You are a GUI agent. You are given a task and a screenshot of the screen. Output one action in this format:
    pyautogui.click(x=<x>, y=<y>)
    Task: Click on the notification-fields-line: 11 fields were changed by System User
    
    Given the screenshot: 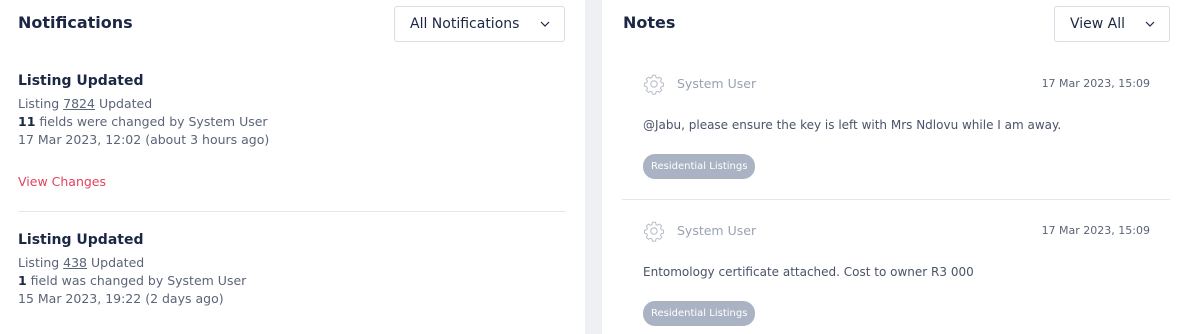 What is the action you would take?
    pyautogui.click(x=292, y=122)
    